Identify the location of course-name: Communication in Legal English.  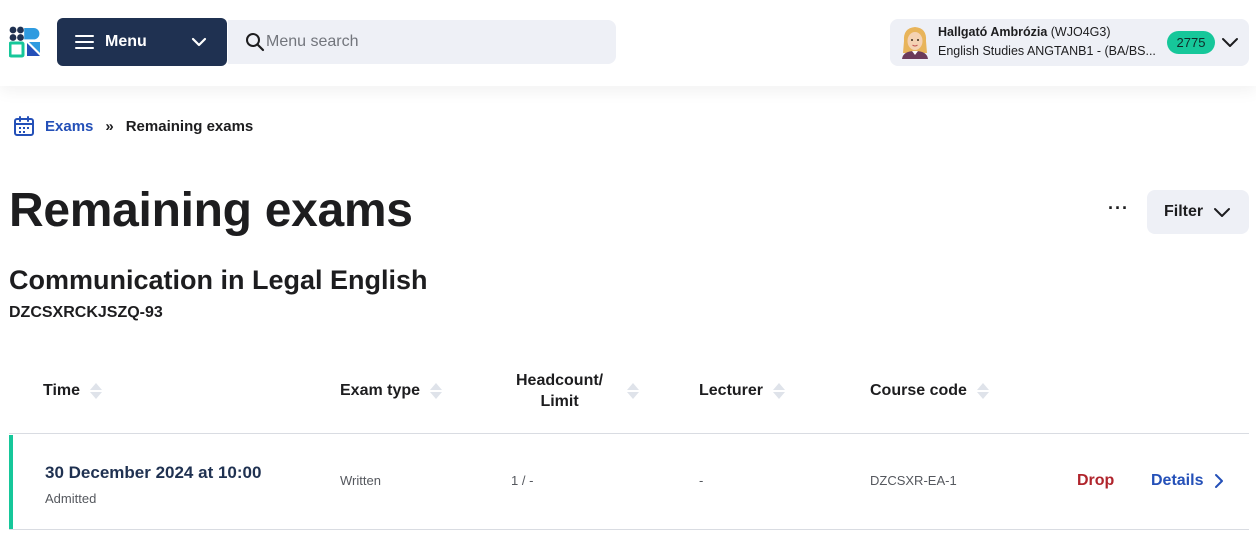
(218, 280).